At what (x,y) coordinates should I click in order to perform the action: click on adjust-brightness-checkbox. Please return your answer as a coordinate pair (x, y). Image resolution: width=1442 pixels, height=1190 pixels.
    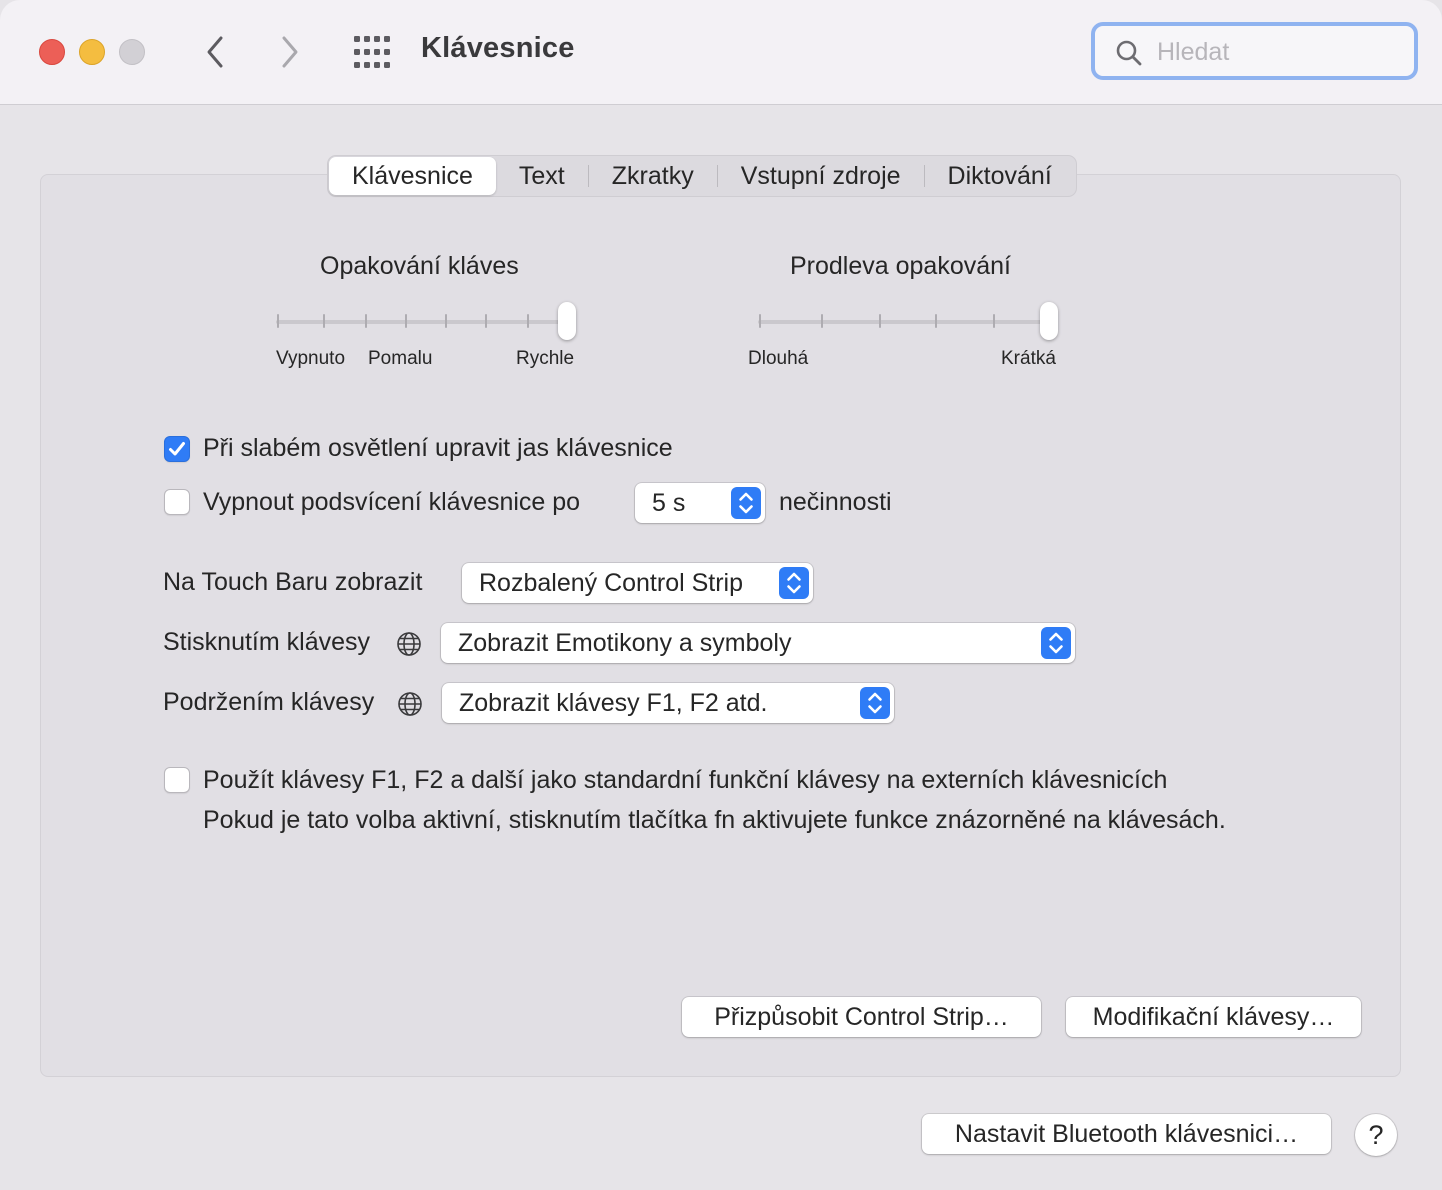
    Looking at the image, I should click on (177, 449).